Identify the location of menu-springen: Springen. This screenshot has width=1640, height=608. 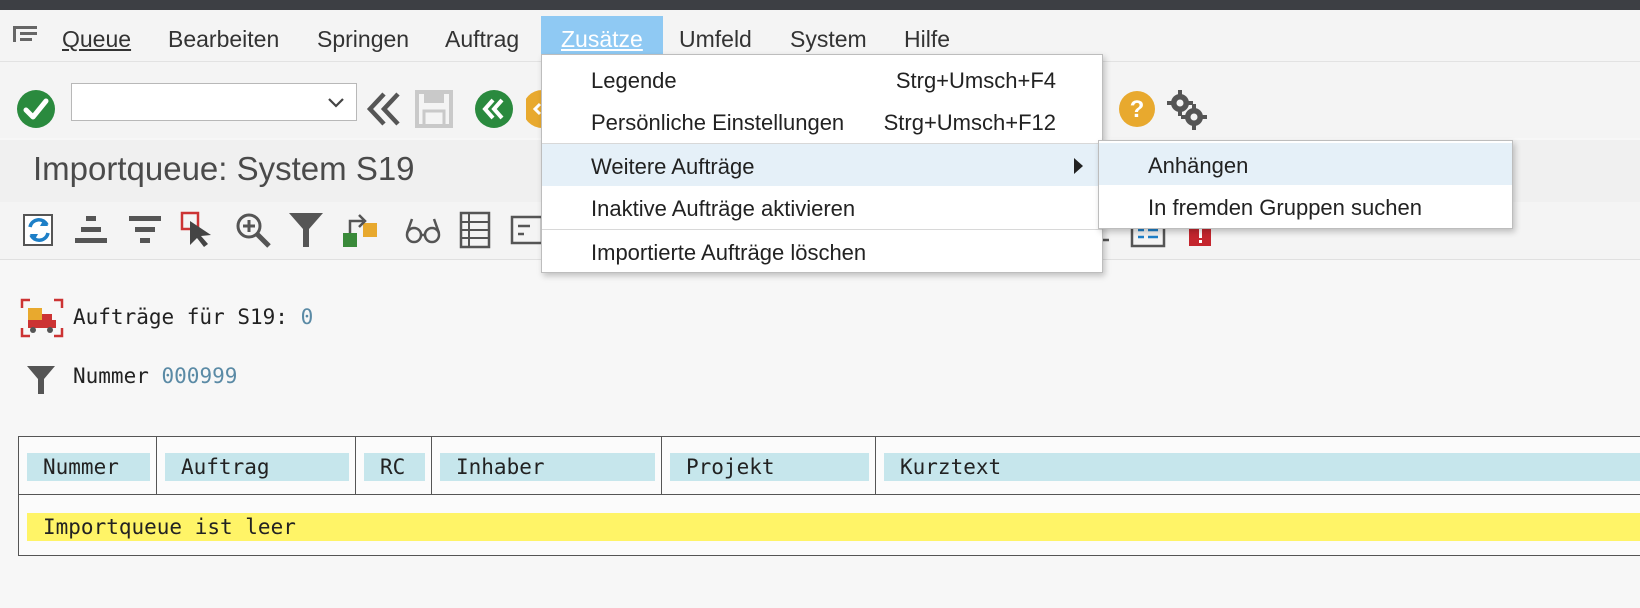
(363, 39).